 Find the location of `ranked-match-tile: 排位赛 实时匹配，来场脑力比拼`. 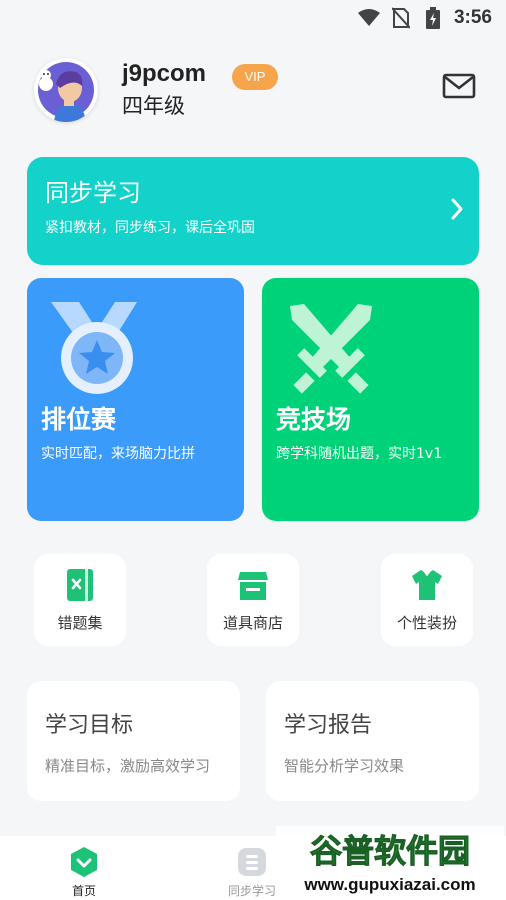

ranked-match-tile: 排位赛 实时匹配，来场脑力比拼 is located at coordinates (135, 399).